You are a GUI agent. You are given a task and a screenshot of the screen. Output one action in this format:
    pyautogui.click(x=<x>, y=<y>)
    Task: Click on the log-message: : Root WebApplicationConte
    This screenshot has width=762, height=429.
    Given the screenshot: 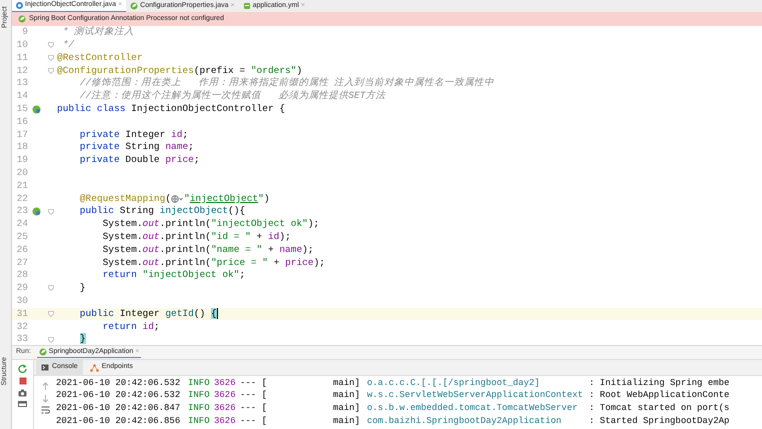 What is the action you would take?
    pyautogui.click(x=659, y=395)
    